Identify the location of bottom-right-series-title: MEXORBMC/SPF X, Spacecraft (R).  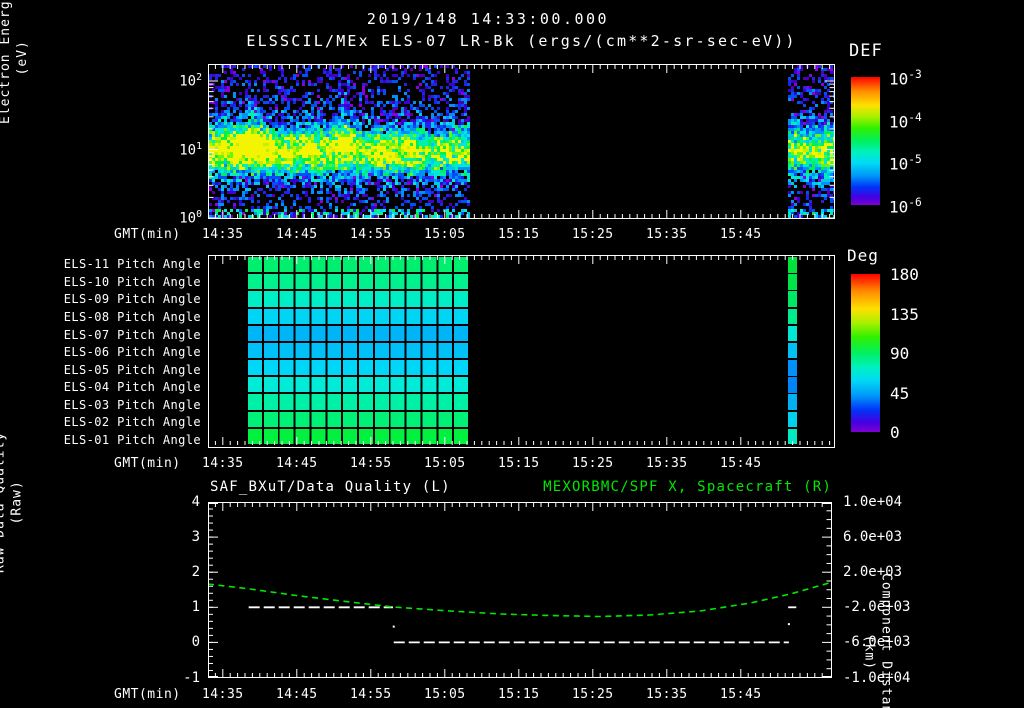
(687, 487).